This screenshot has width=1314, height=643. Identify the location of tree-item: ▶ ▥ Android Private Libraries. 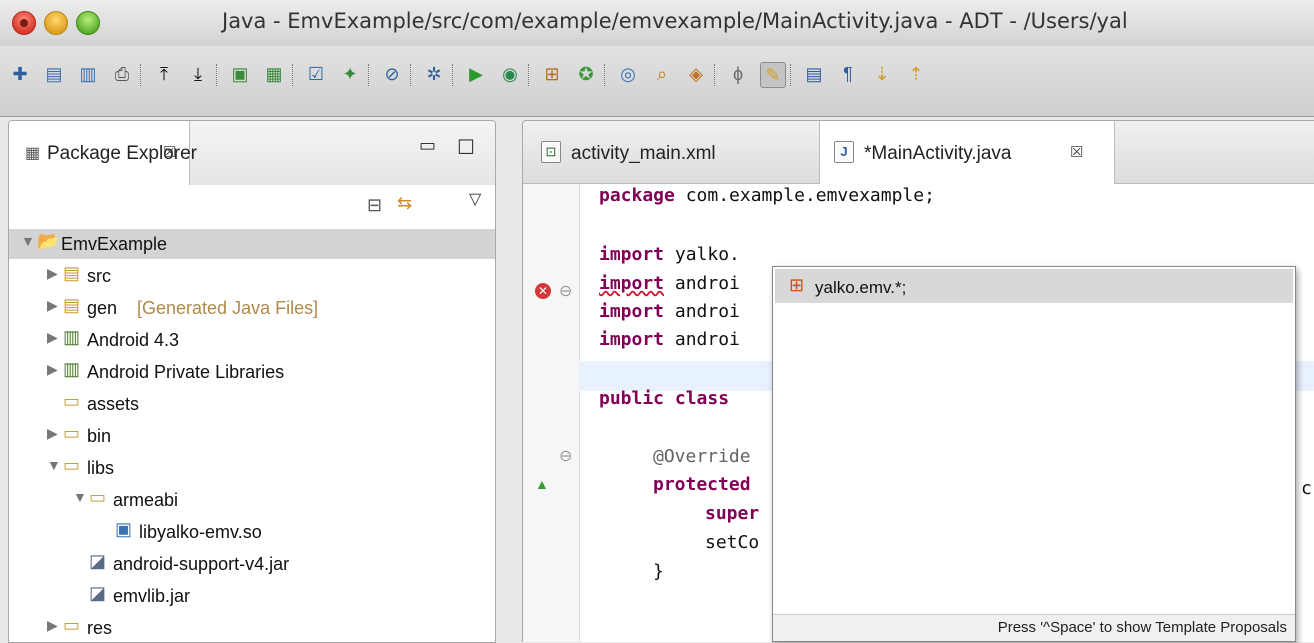
(252, 372).